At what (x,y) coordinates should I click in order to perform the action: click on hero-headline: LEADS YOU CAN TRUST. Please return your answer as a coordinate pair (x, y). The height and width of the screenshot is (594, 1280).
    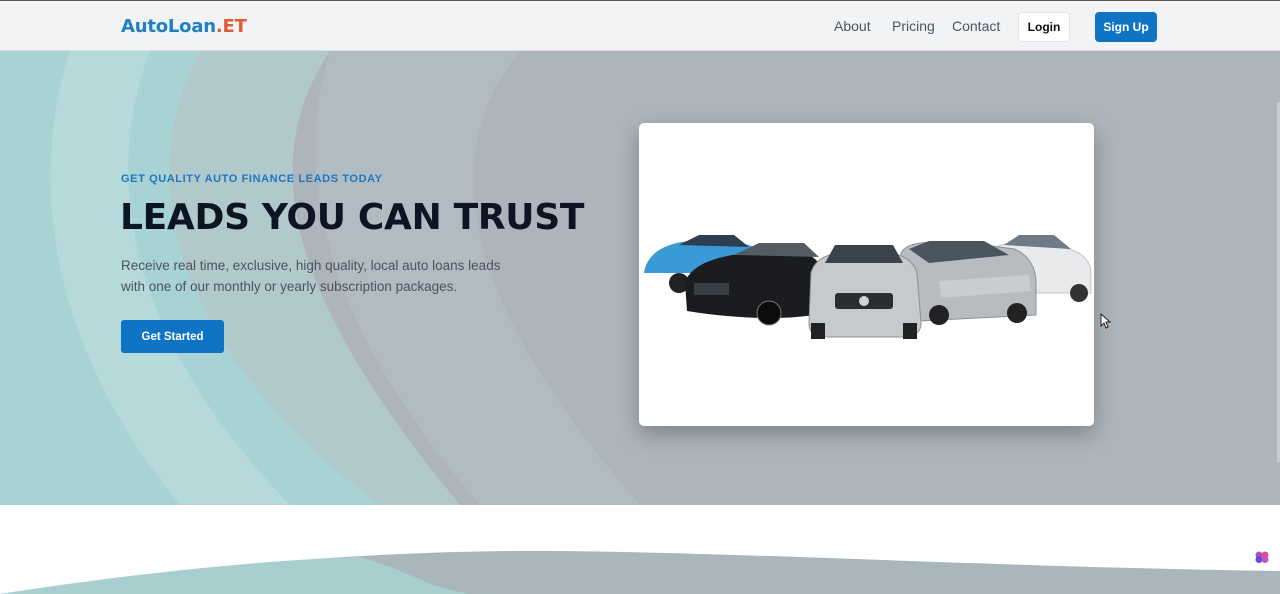
    Looking at the image, I should click on (352, 217).